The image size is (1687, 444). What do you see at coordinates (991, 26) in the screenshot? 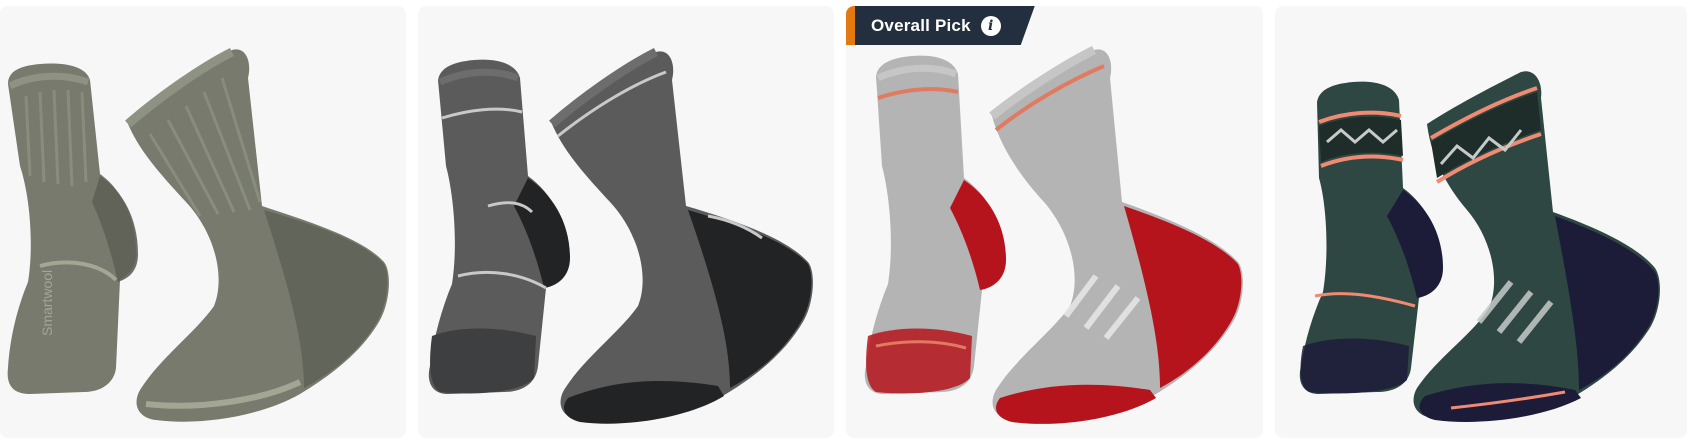
I see `info-icon: i` at bounding box center [991, 26].